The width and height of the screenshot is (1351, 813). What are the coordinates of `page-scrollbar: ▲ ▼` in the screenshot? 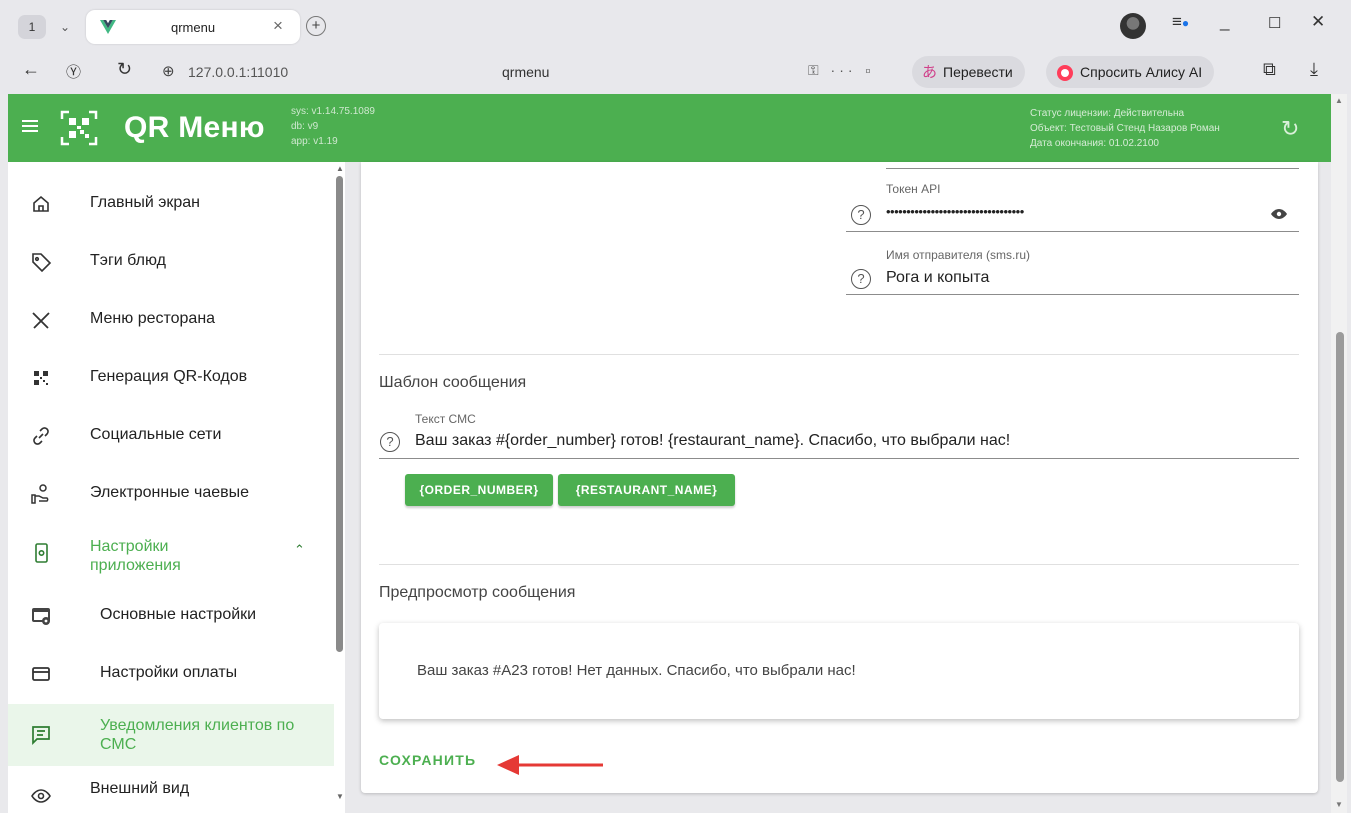 It's located at (1339, 453).